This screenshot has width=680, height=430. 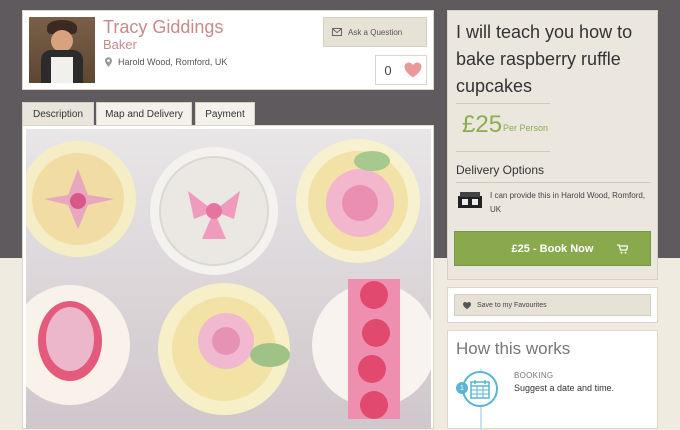 What do you see at coordinates (225, 114) in the screenshot?
I see `tab-payment: Payment` at bounding box center [225, 114].